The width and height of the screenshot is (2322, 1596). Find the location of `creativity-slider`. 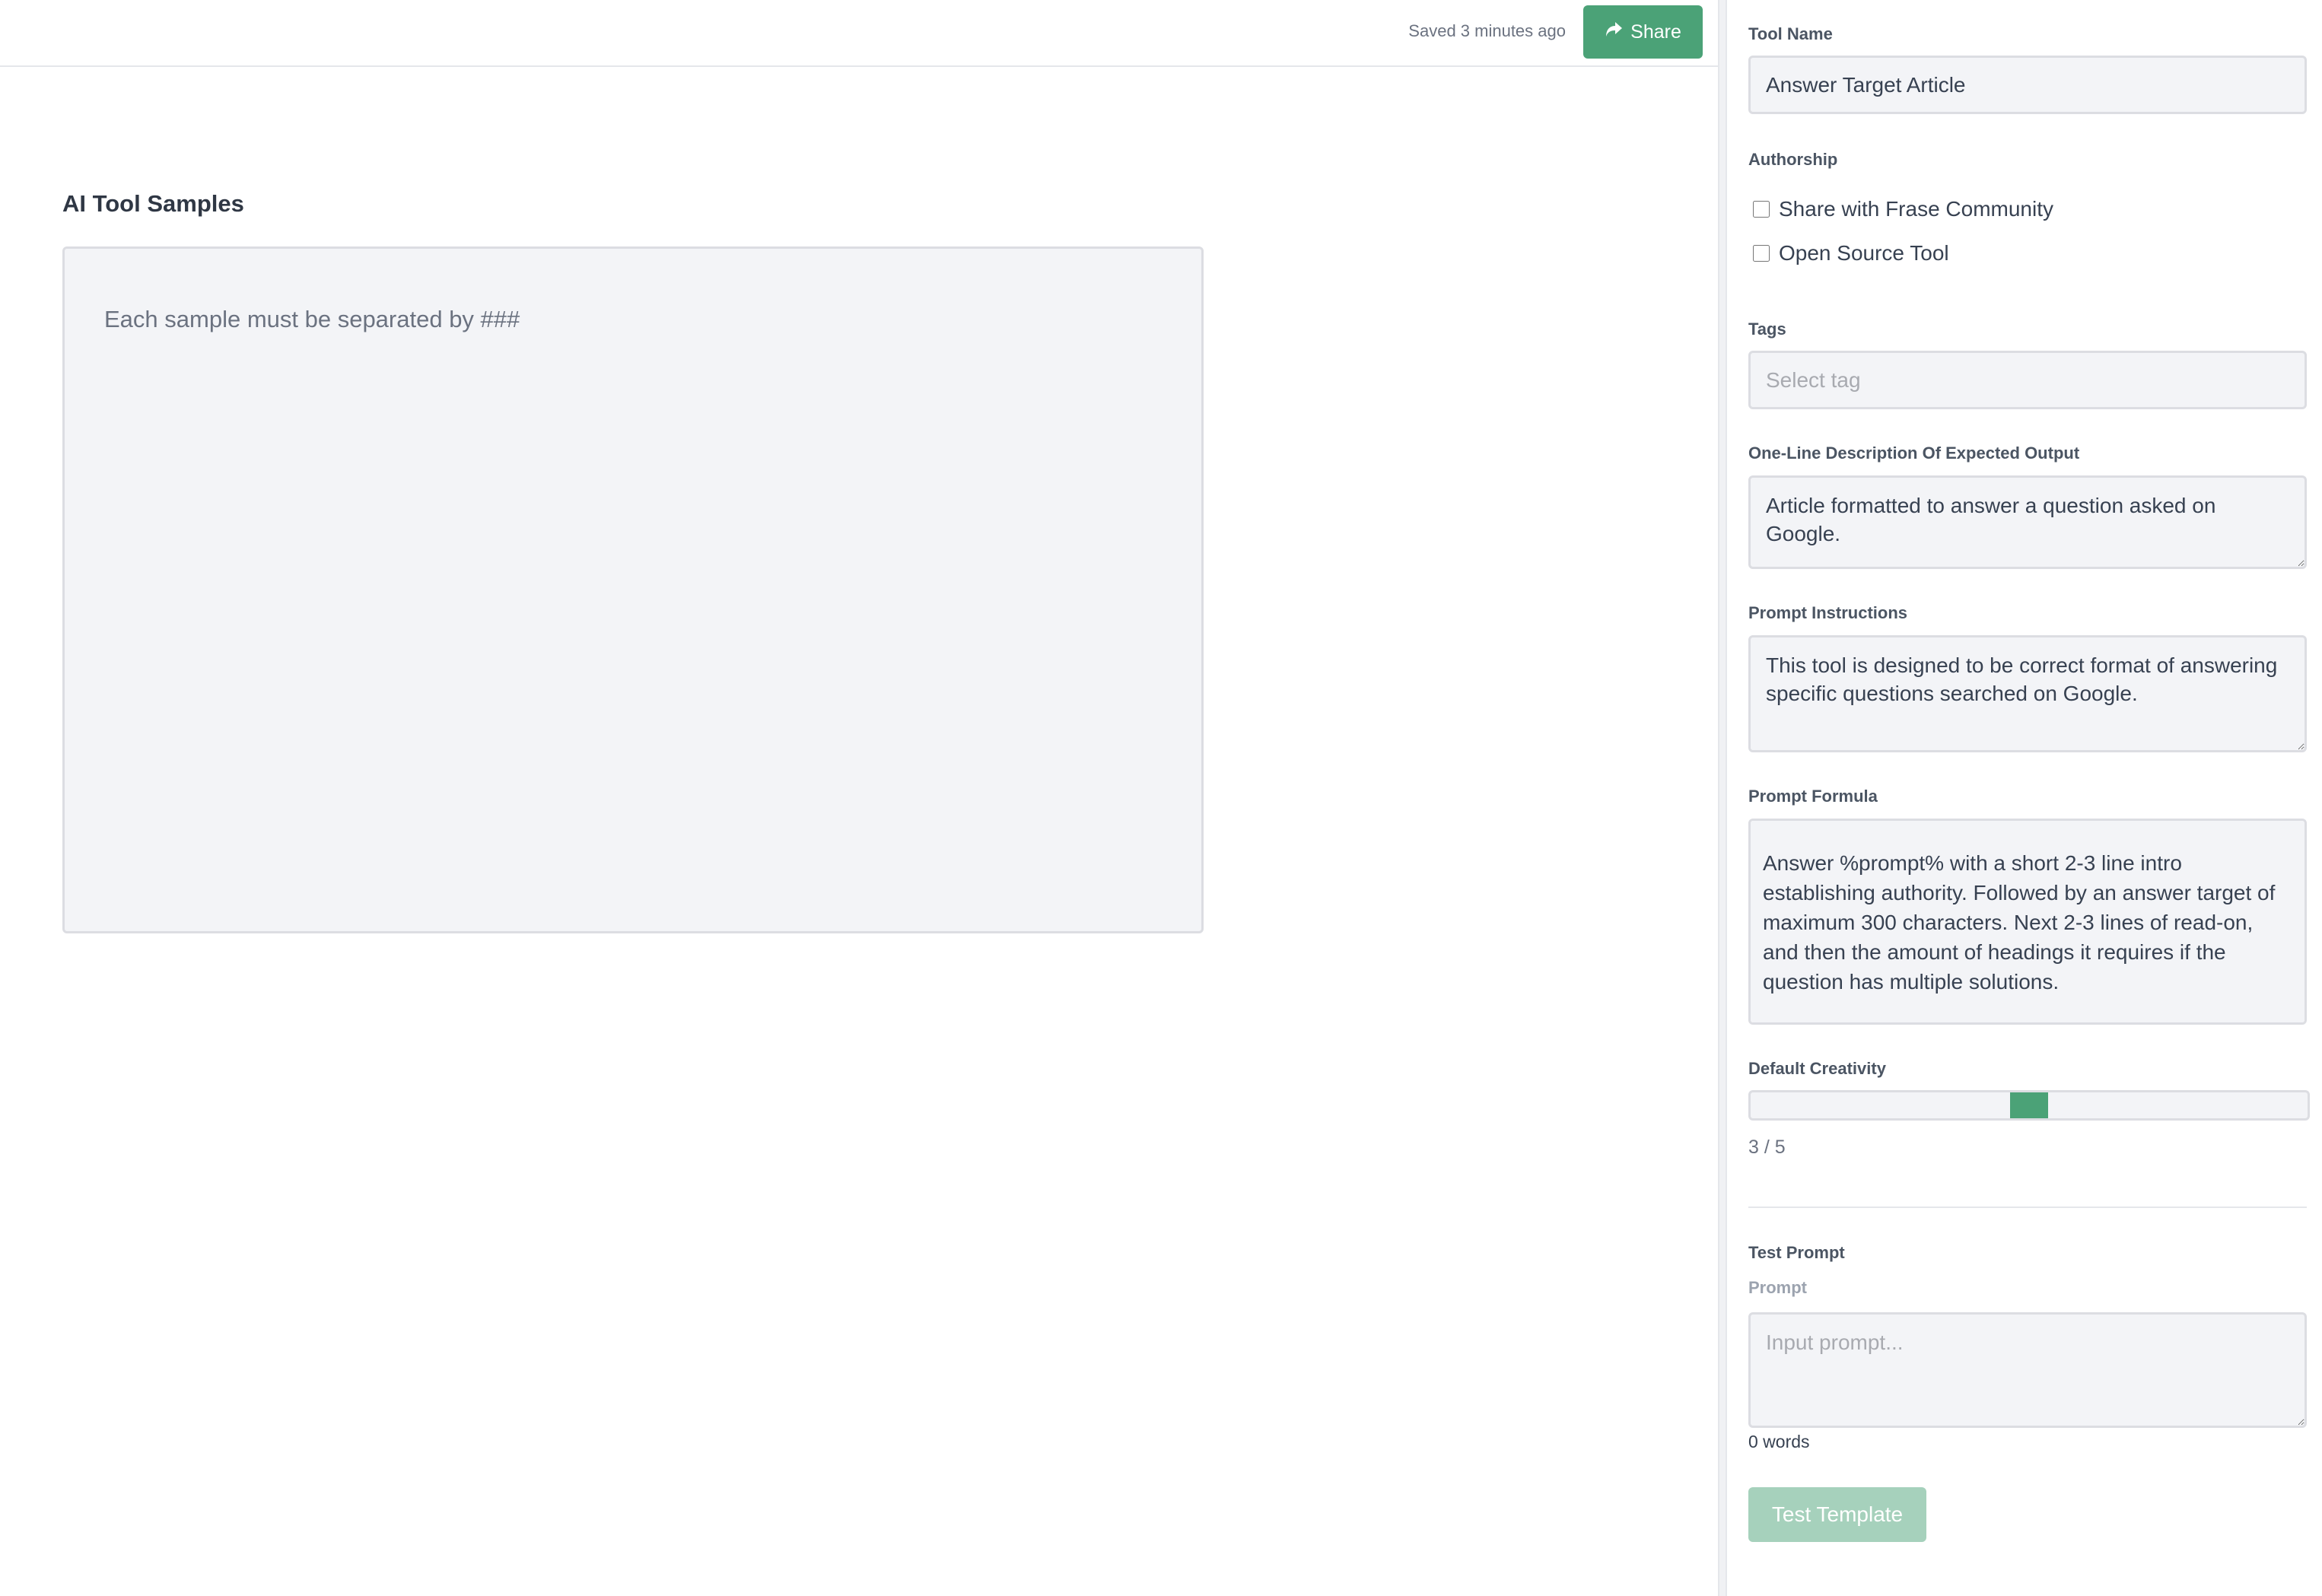

creativity-slider is located at coordinates (2029, 1105).